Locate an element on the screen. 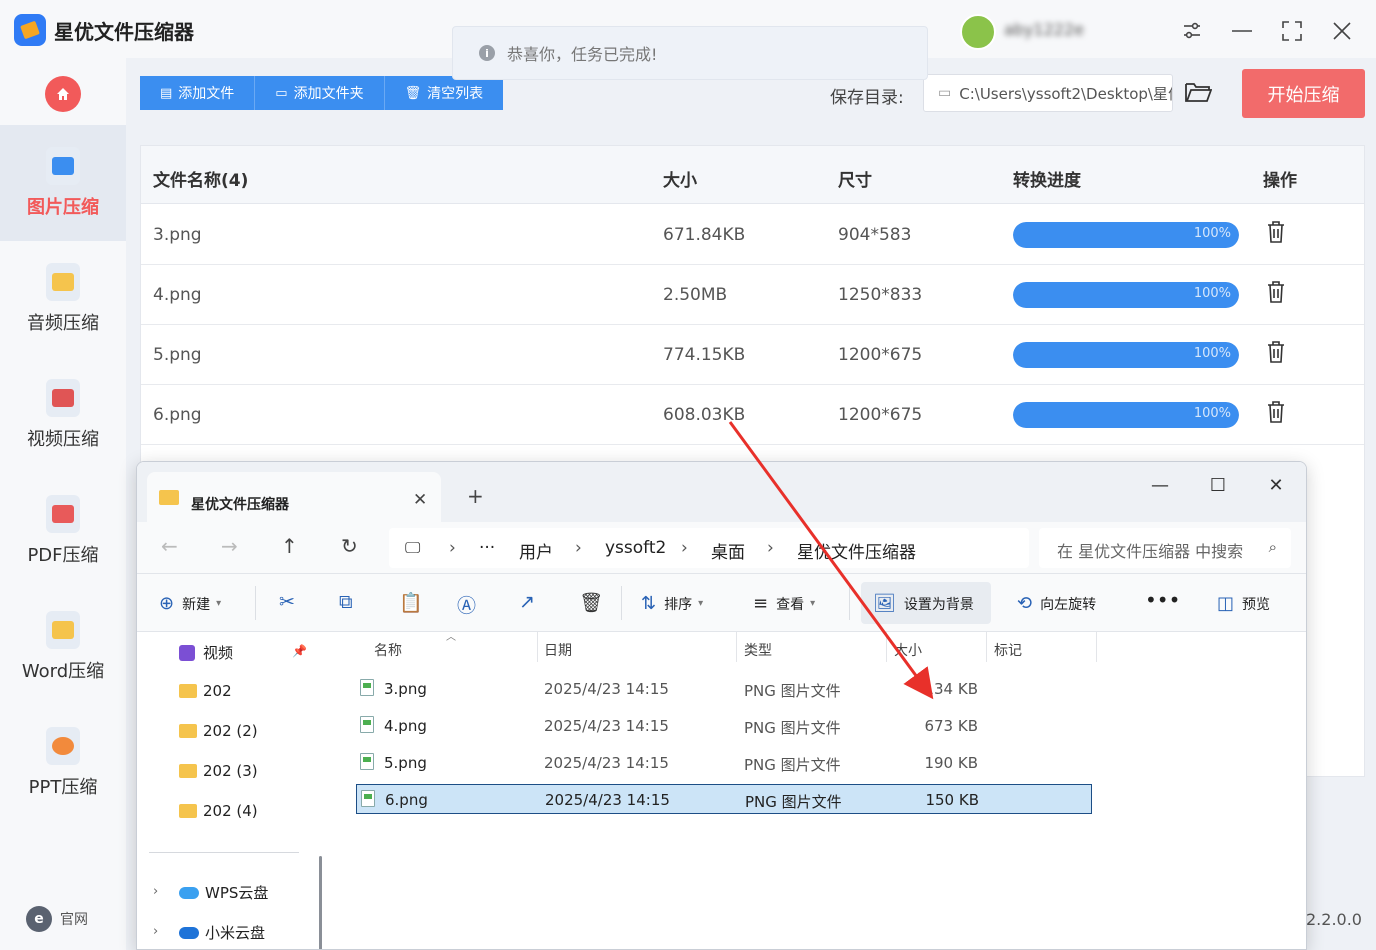 The width and height of the screenshot is (1376, 950). file-row: 4.png 2025/4/23 14:15 PNG 图片文件 673 KB is located at coordinates (724, 726).